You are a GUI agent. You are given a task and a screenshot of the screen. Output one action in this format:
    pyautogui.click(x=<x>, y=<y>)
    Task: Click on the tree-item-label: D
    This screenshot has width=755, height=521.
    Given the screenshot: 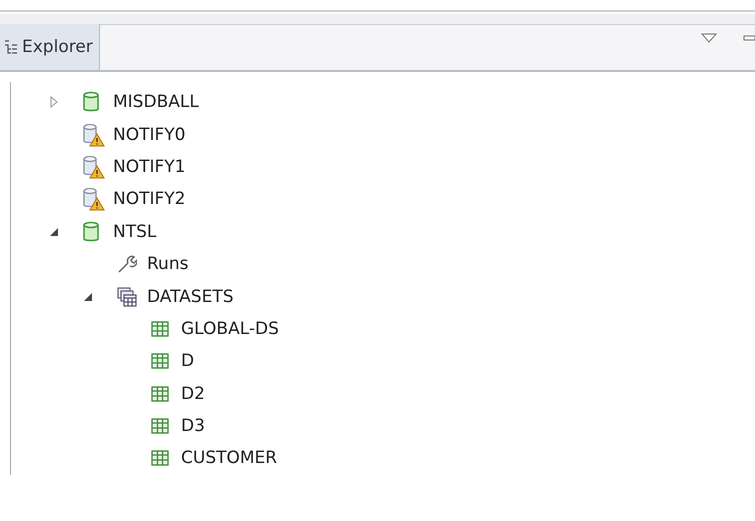 What is the action you would take?
    pyautogui.click(x=187, y=361)
    